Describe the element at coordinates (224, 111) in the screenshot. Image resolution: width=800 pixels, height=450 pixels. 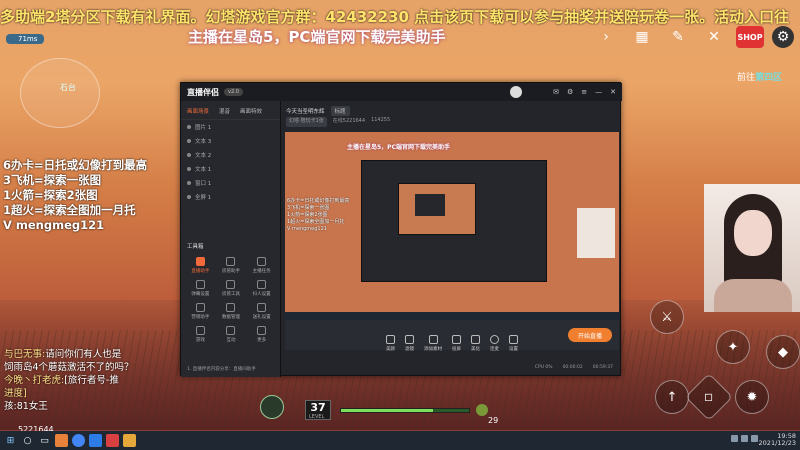
I see `tab-mixer: 混音` at that location.